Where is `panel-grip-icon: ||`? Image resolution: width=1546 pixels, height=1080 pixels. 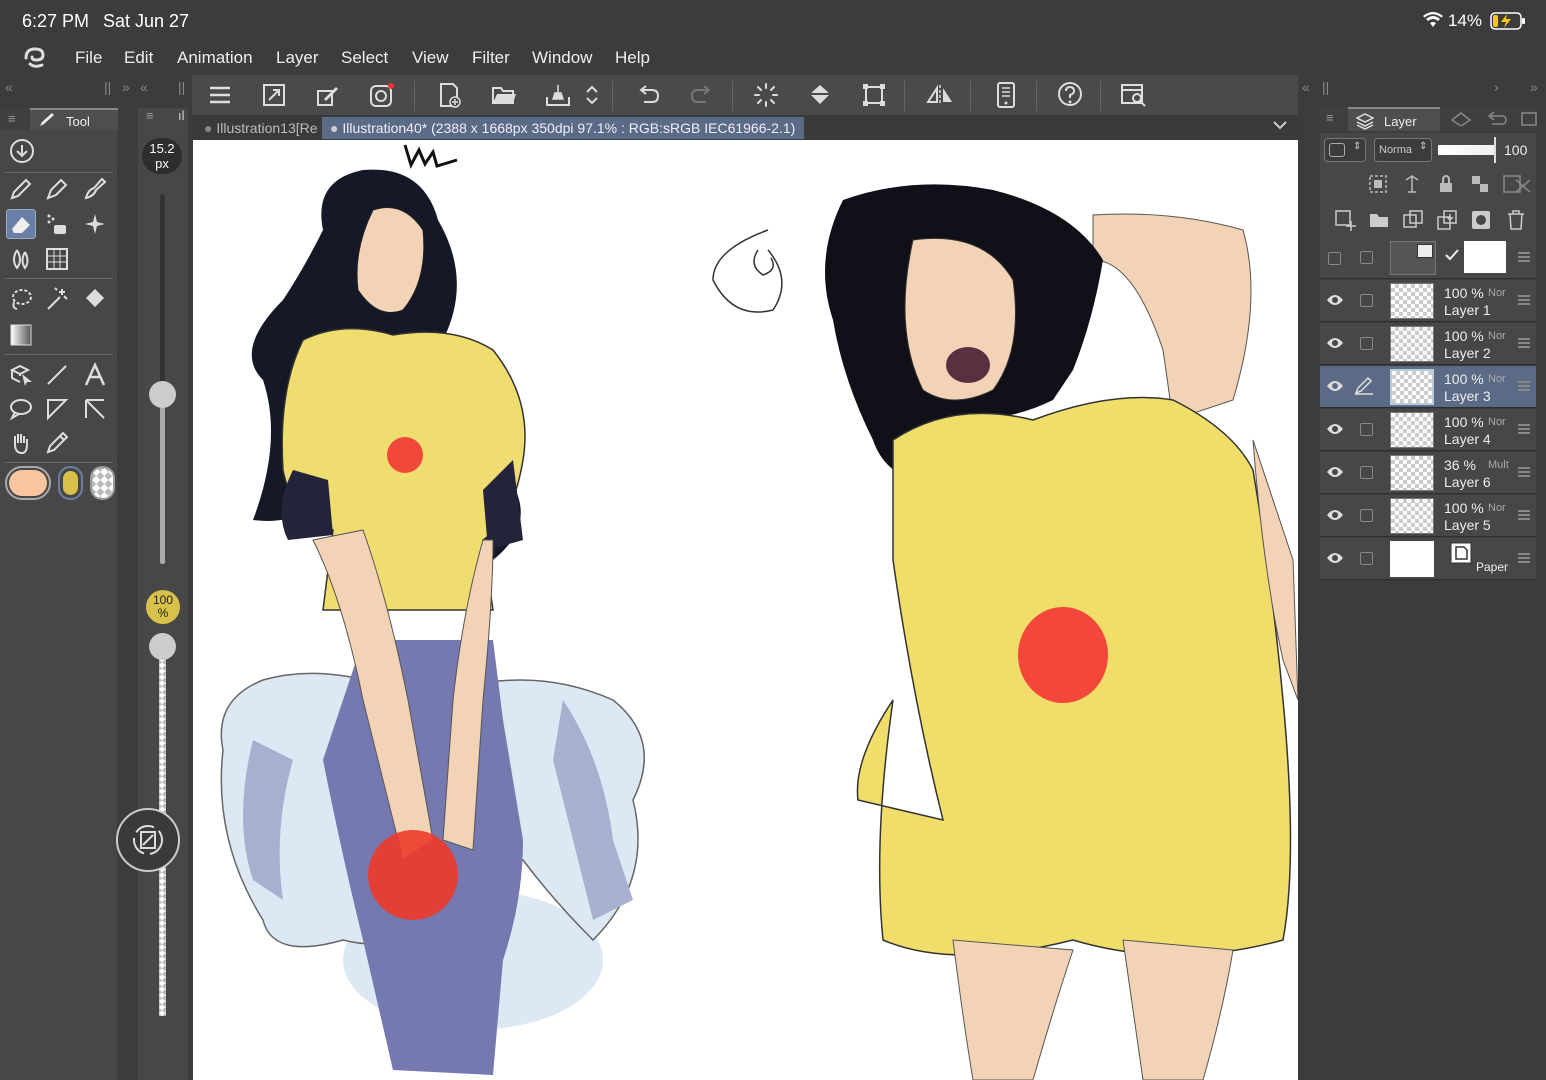 panel-grip-icon: || is located at coordinates (1325, 87).